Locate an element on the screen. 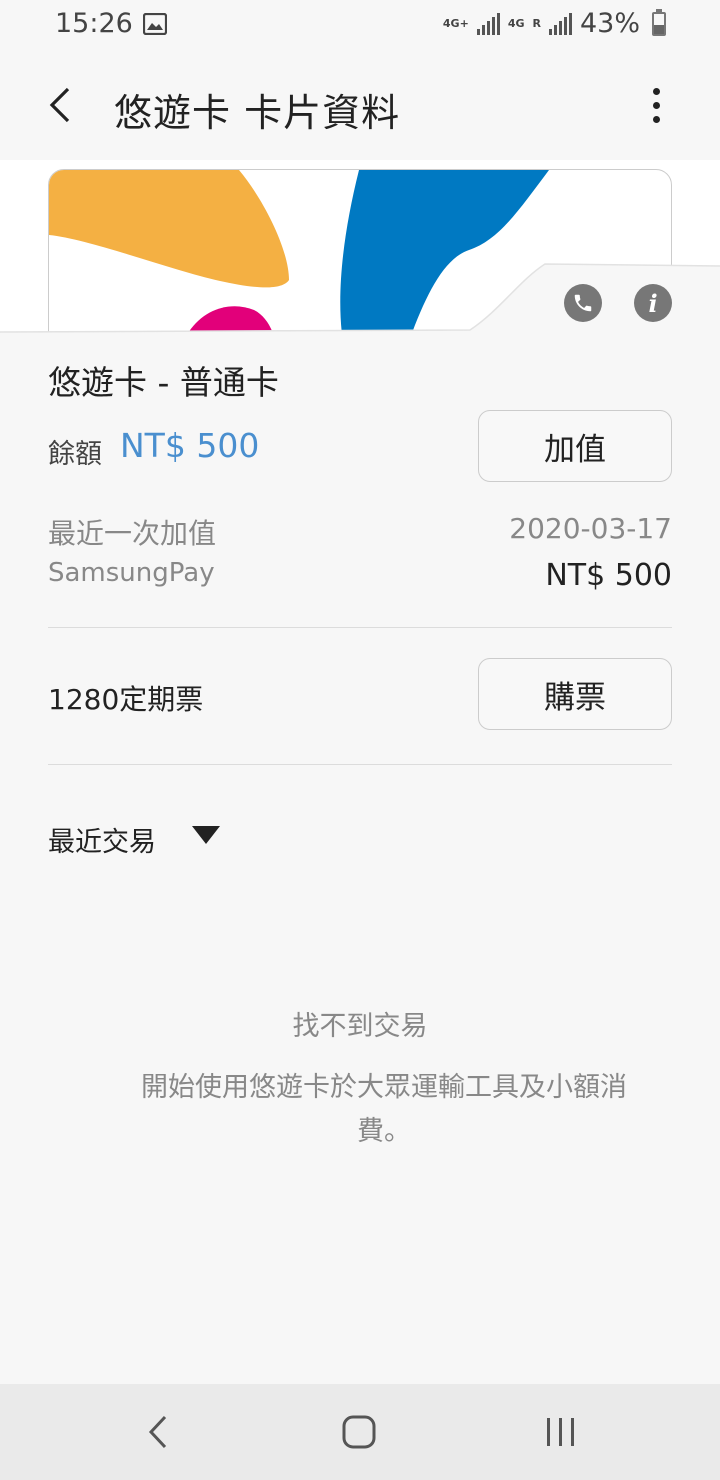  nav-home-icon is located at coordinates (359, 1432).